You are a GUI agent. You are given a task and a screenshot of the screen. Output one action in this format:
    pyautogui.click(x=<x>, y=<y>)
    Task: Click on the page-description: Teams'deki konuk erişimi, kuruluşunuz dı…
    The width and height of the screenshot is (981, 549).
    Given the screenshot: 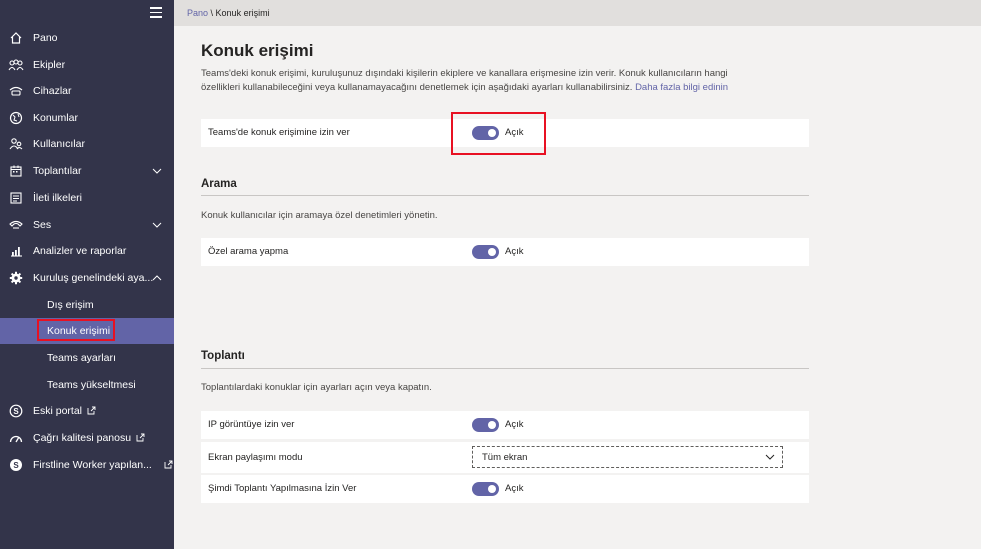 What is the action you would take?
    pyautogui.click(x=465, y=80)
    